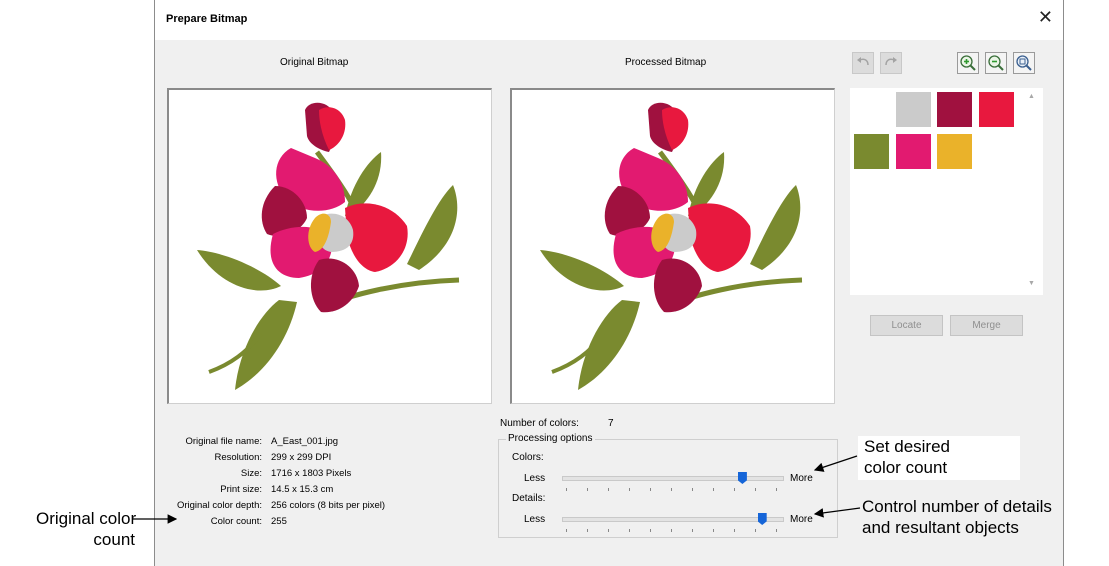  I want to click on callout-arrows, so click(496, 489).